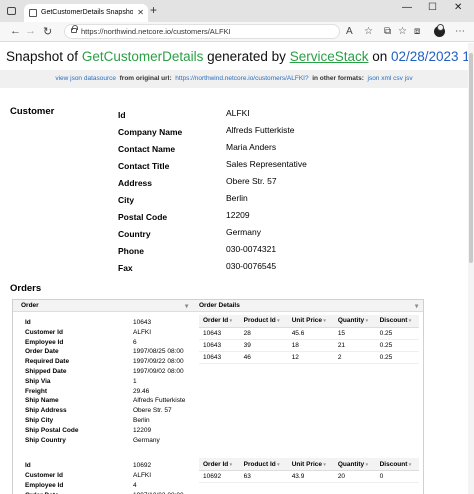 Image resolution: width=474 pixels, height=494 pixels. What do you see at coordinates (47, 31) in the screenshot?
I see `reload-icon: ↻` at bounding box center [47, 31].